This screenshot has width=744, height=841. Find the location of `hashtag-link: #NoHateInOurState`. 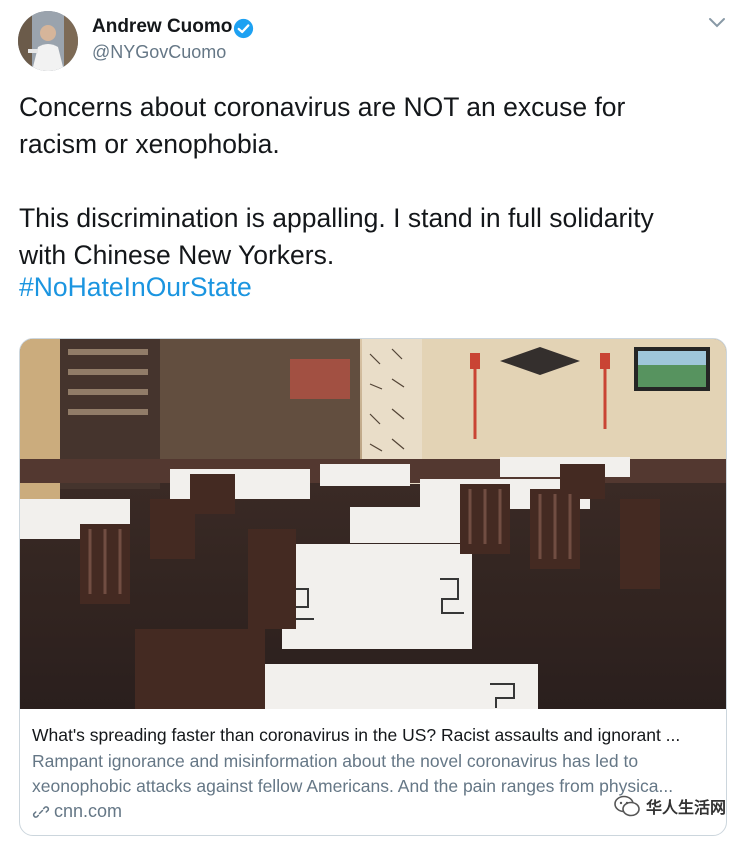

hashtag-link: #NoHateInOurState is located at coordinates (135, 287).